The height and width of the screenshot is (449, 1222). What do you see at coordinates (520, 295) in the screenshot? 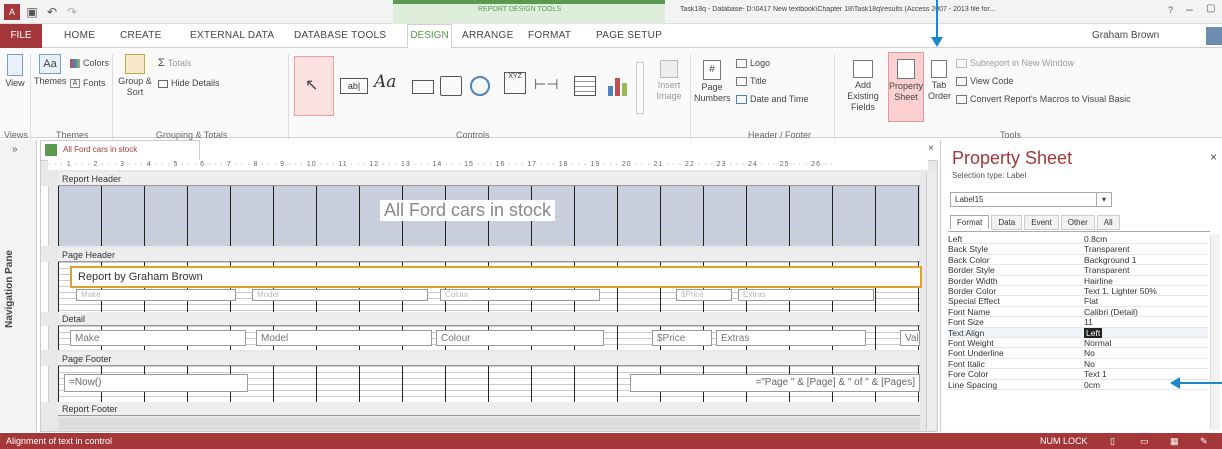
I see `header-field-colour: Colour` at bounding box center [520, 295].